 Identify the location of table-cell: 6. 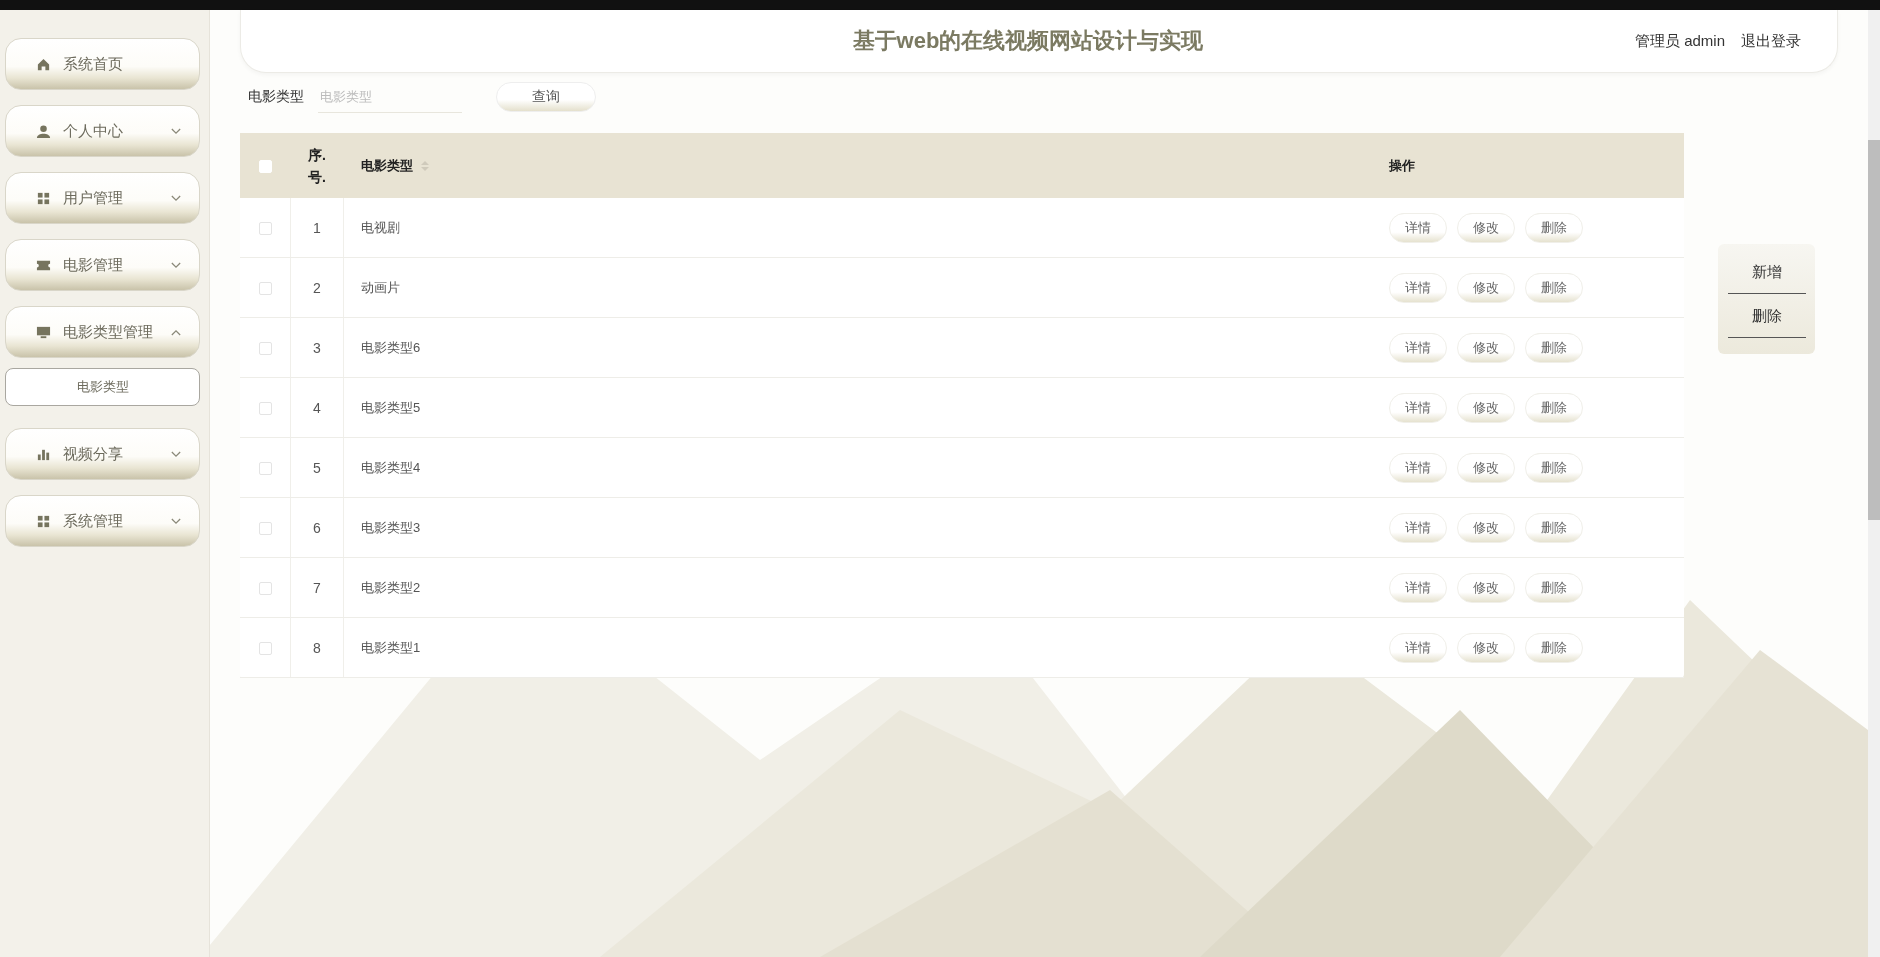
(317, 527).